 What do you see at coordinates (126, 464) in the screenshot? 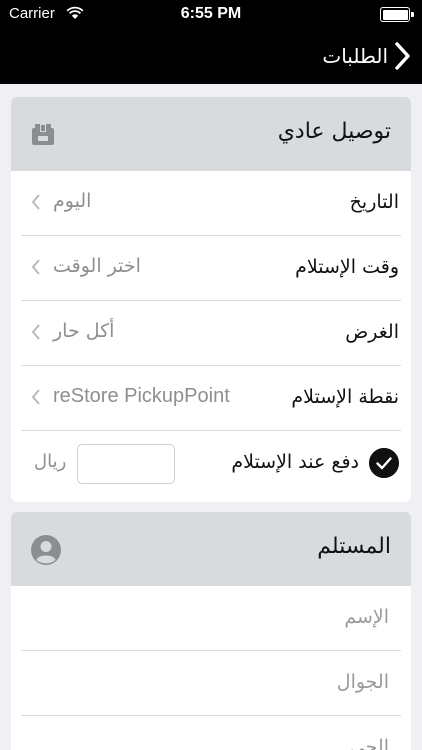
I see `cod-amount-input` at bounding box center [126, 464].